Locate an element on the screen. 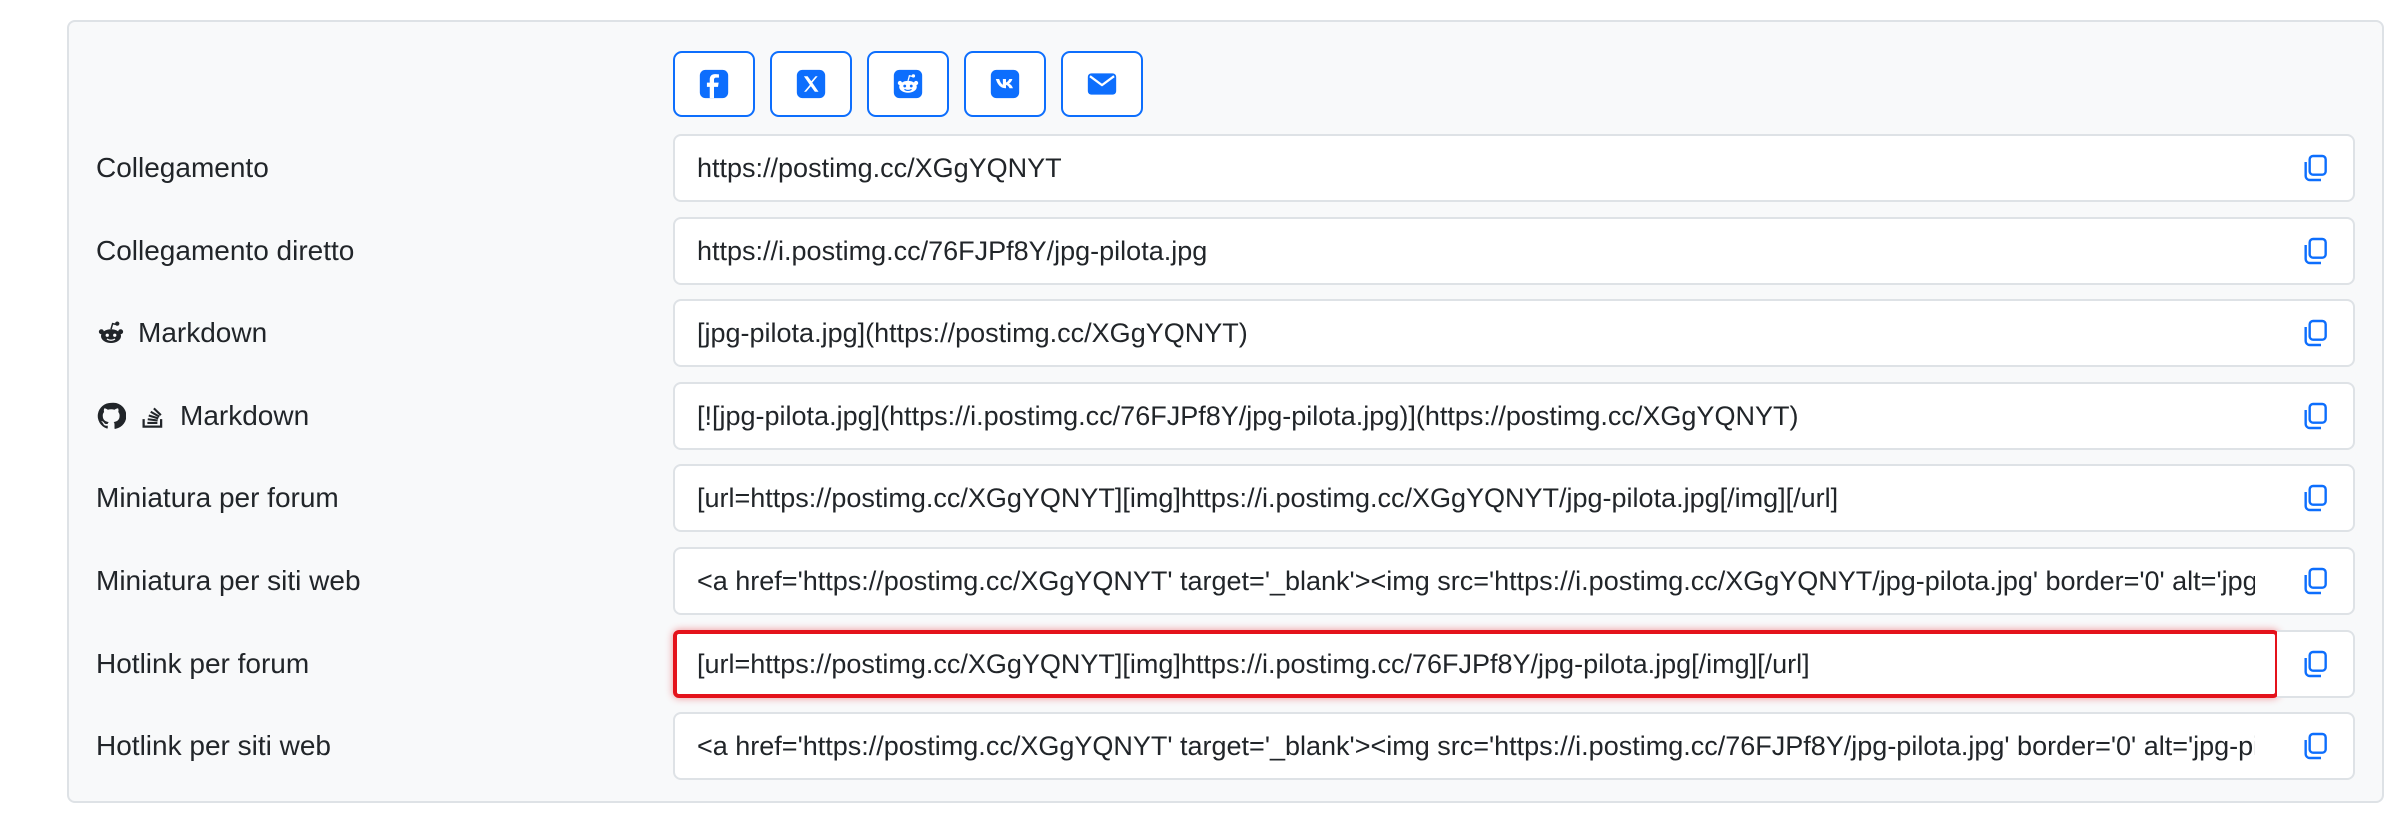 This screenshot has width=2400, height=835. row-label-text: Miniatura per forum is located at coordinates (217, 497).